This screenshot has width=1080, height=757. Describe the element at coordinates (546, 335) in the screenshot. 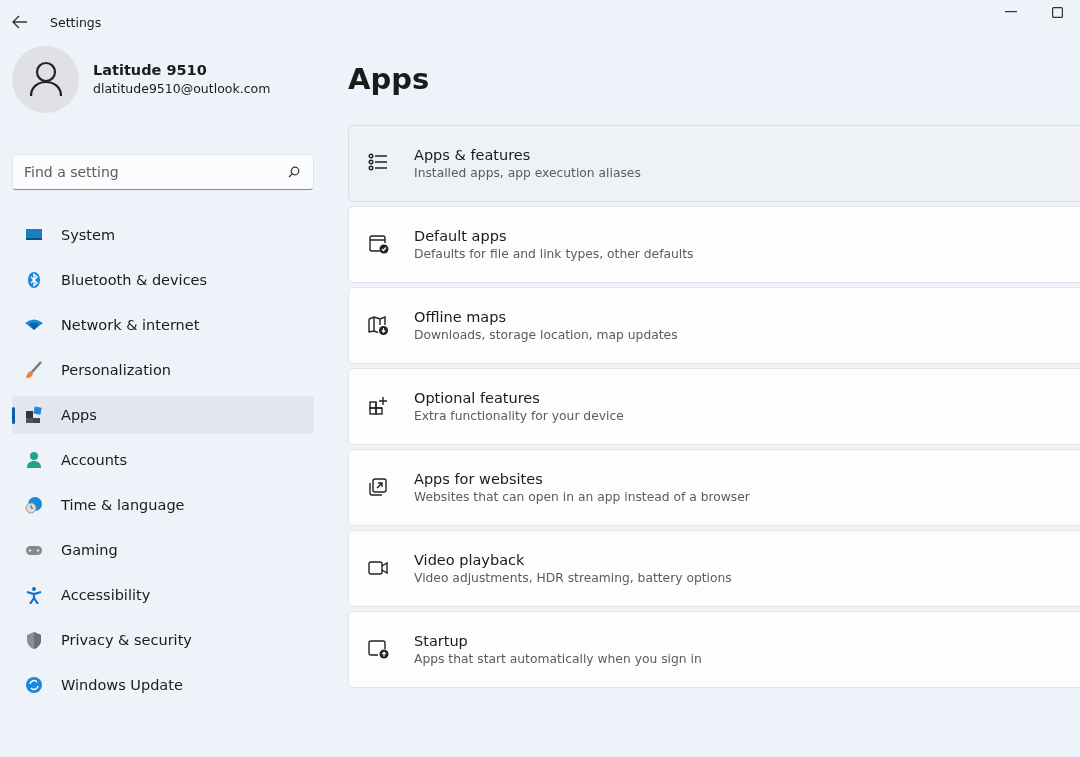

I see `card-description: Downloads, storage location, map updates` at that location.